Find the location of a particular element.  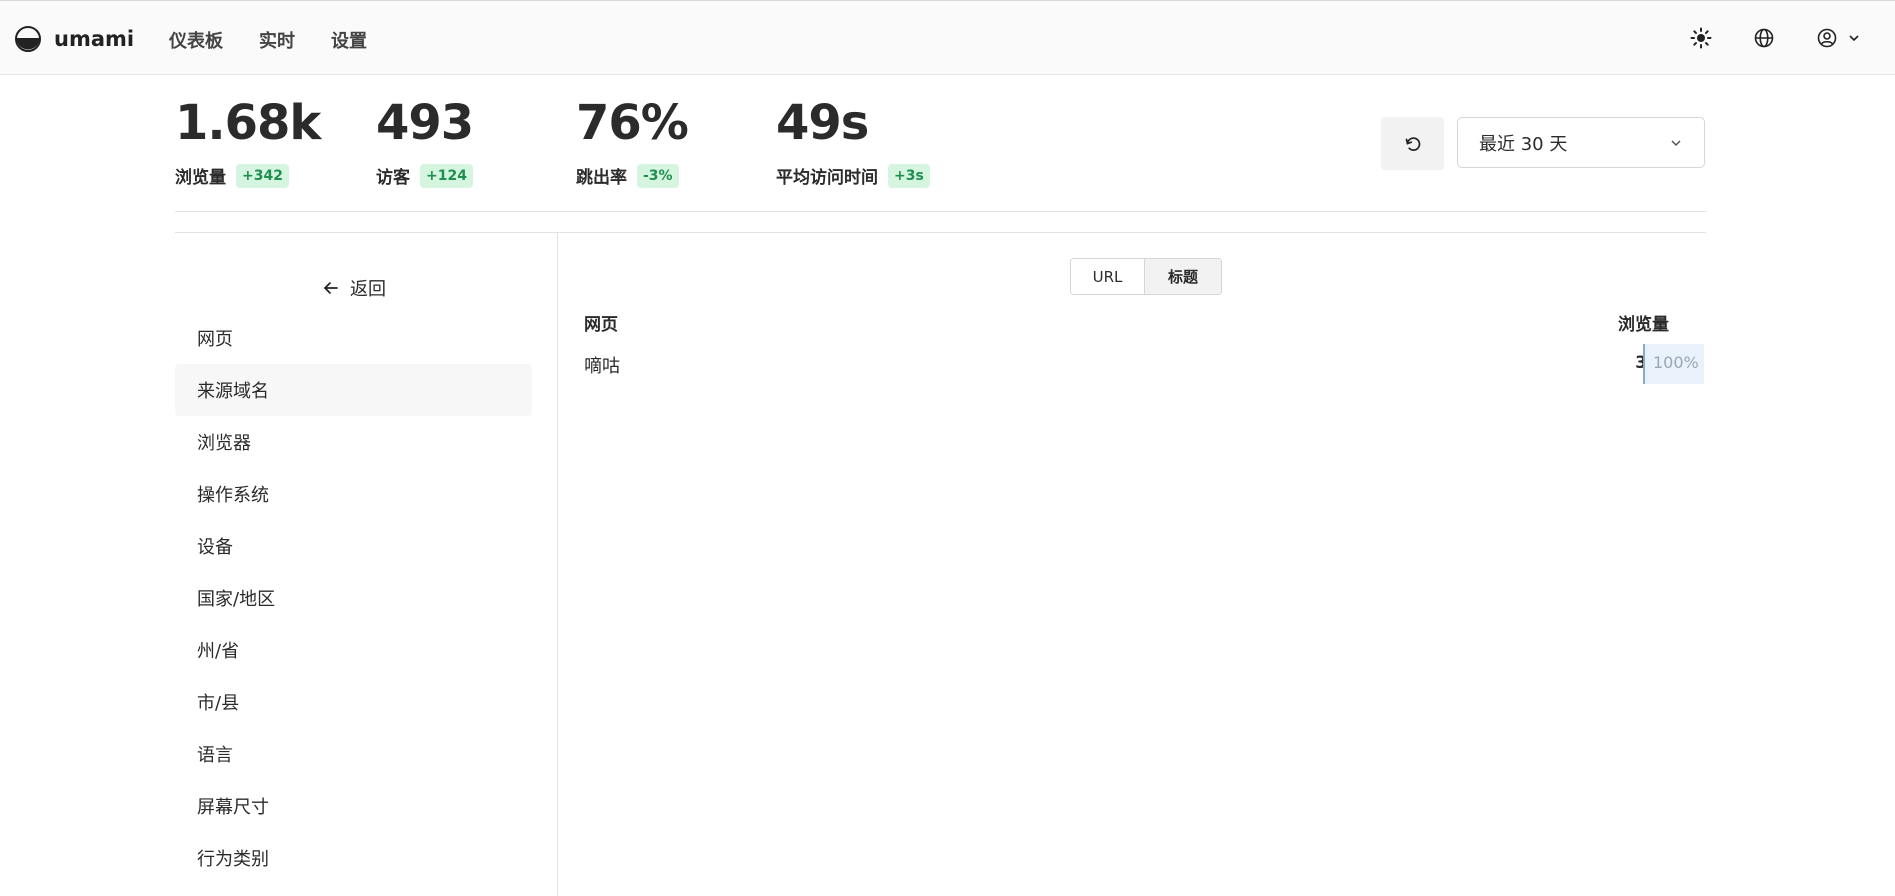

user-circle-icon is located at coordinates (1827, 38).